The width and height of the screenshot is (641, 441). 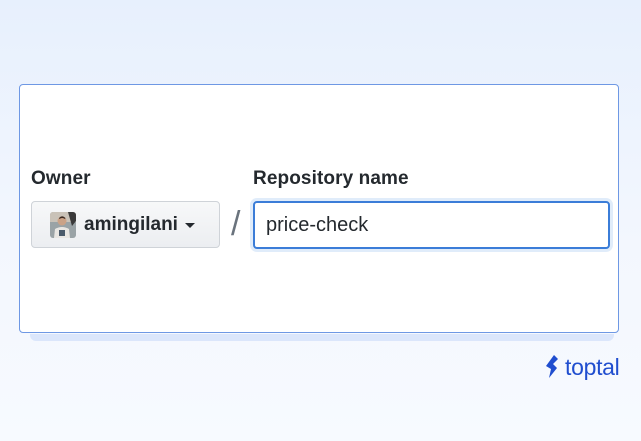 I want to click on caret-down-icon, so click(x=189, y=225).